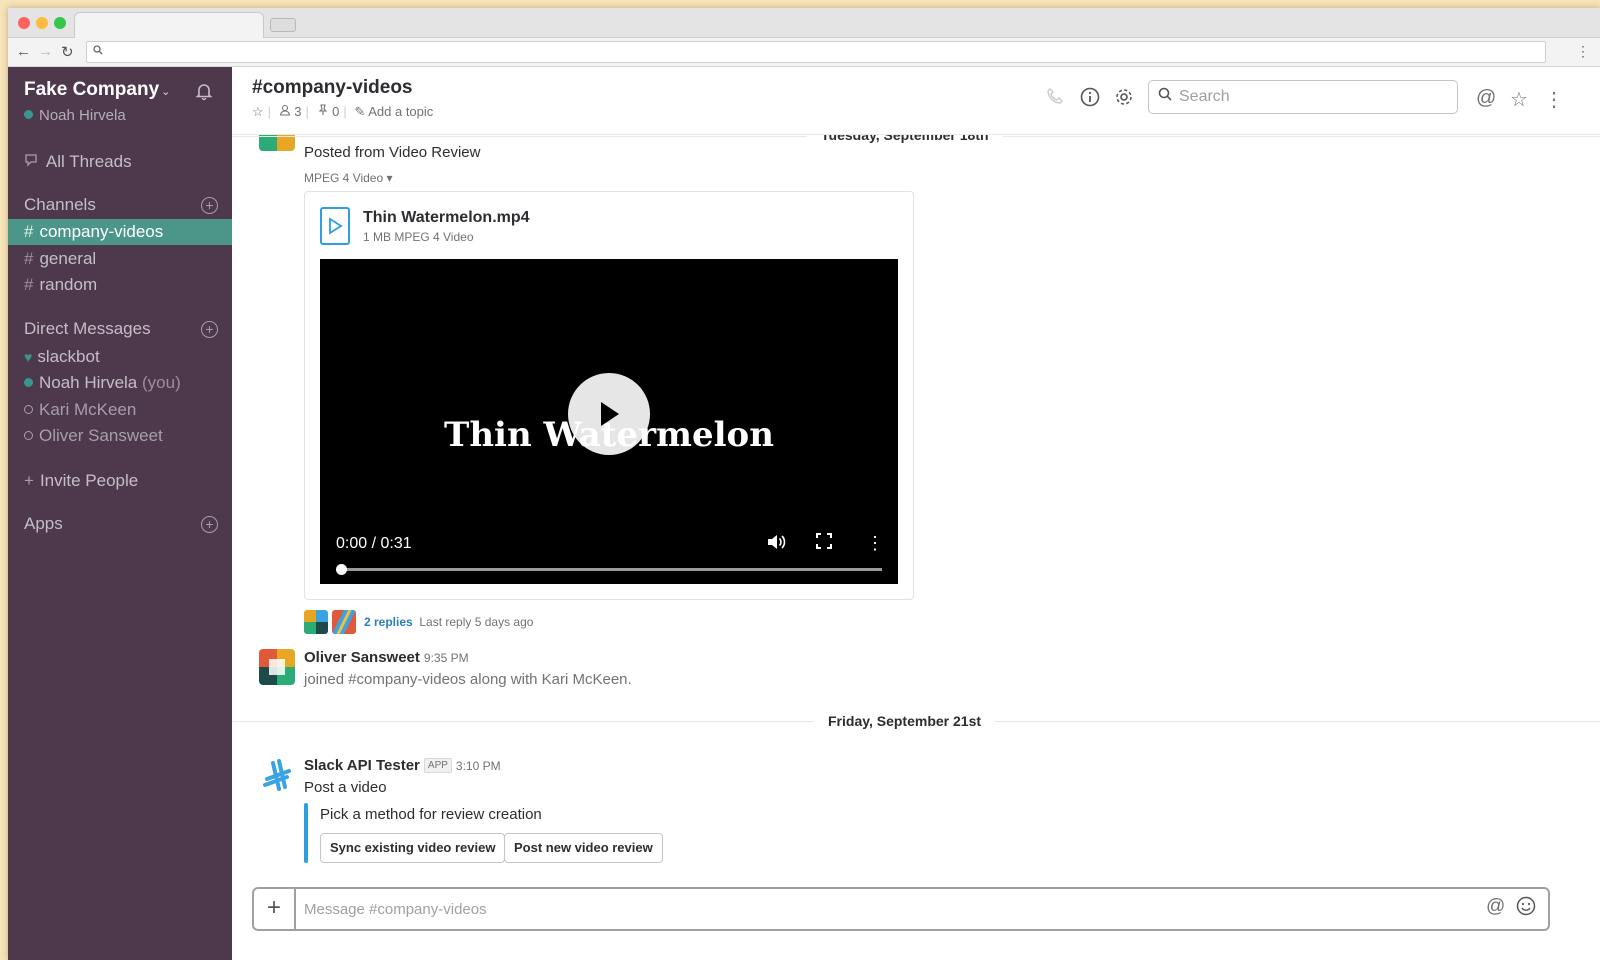 The image size is (1600, 960). I want to click on add-app-icon: +, so click(209, 524).